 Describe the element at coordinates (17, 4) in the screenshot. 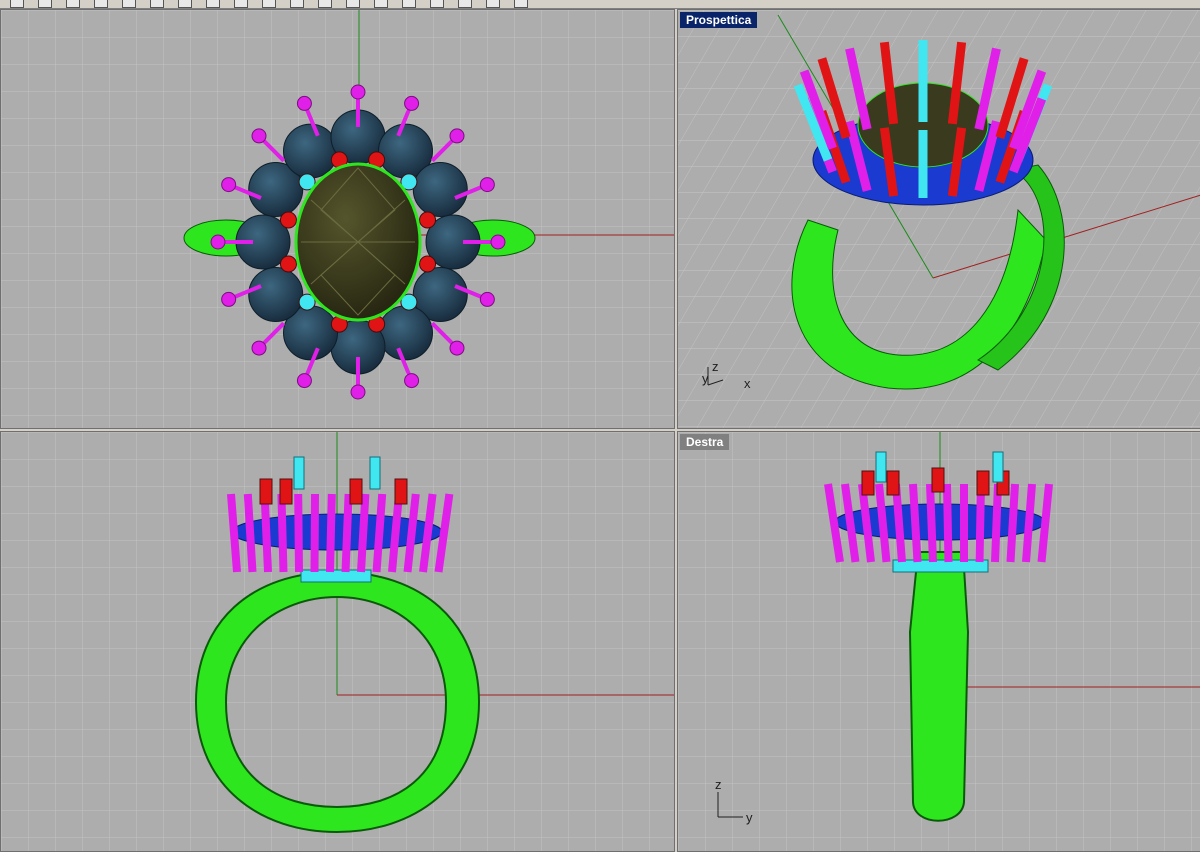

I see `new-icon` at that location.